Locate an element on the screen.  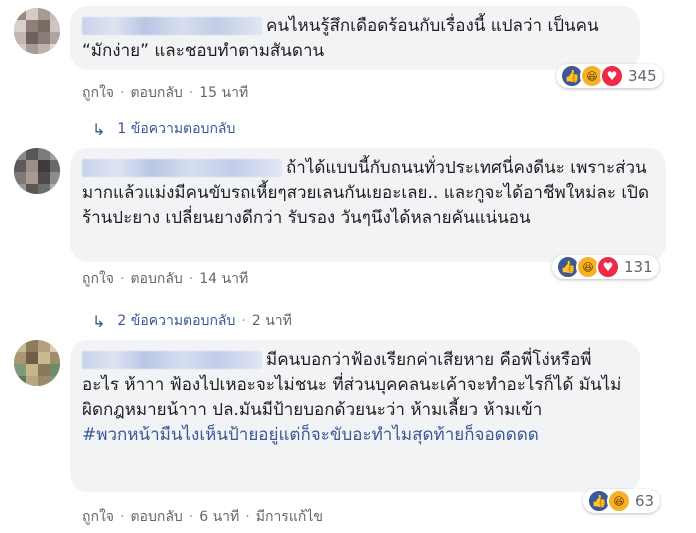
reactions-summary: 👍 😆 ♥ 131 is located at coordinates (605, 267).